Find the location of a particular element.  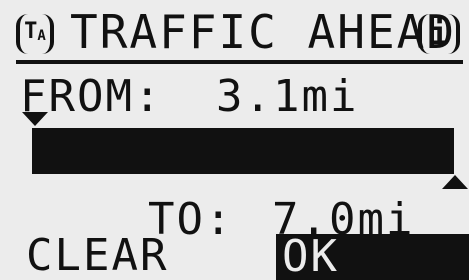

traffic-announcement-icon: TA is located at coordinates (35, 34).